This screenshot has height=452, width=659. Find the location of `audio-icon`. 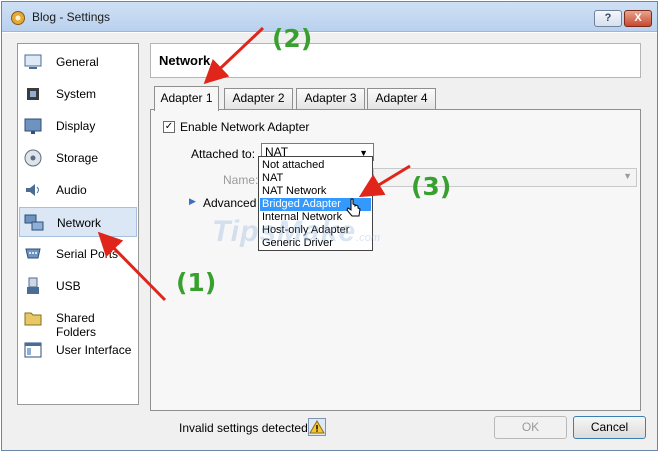

audio-icon is located at coordinates (32, 190).